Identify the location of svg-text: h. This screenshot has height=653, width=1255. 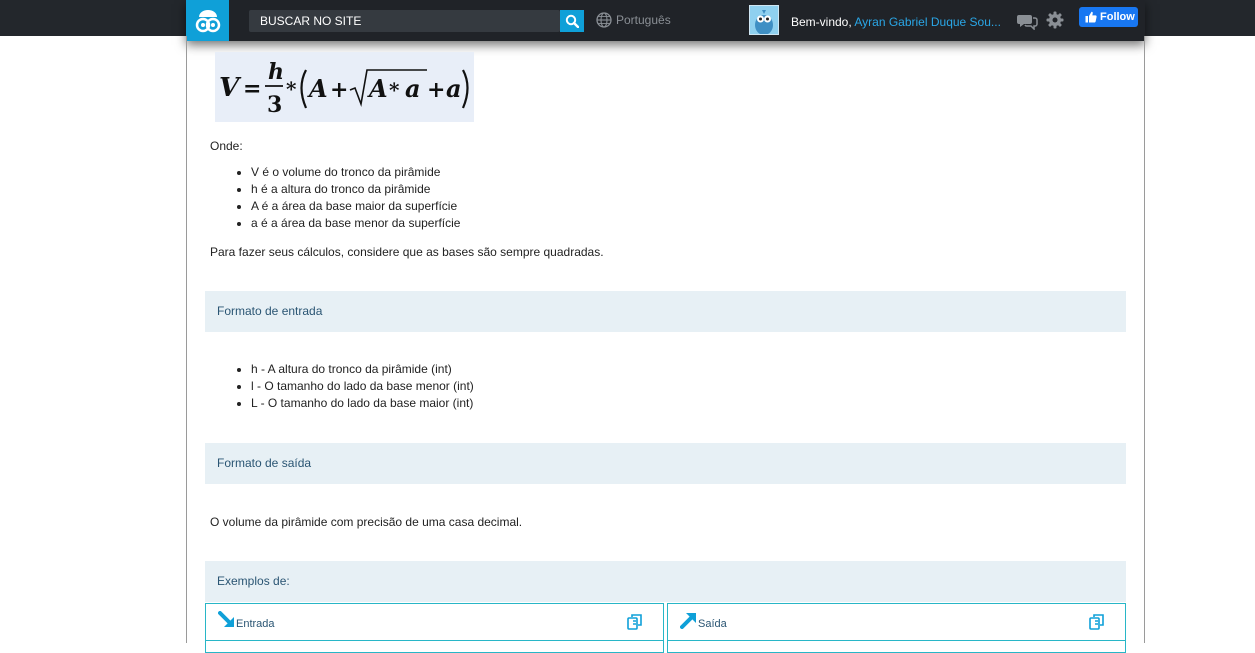
(276, 72).